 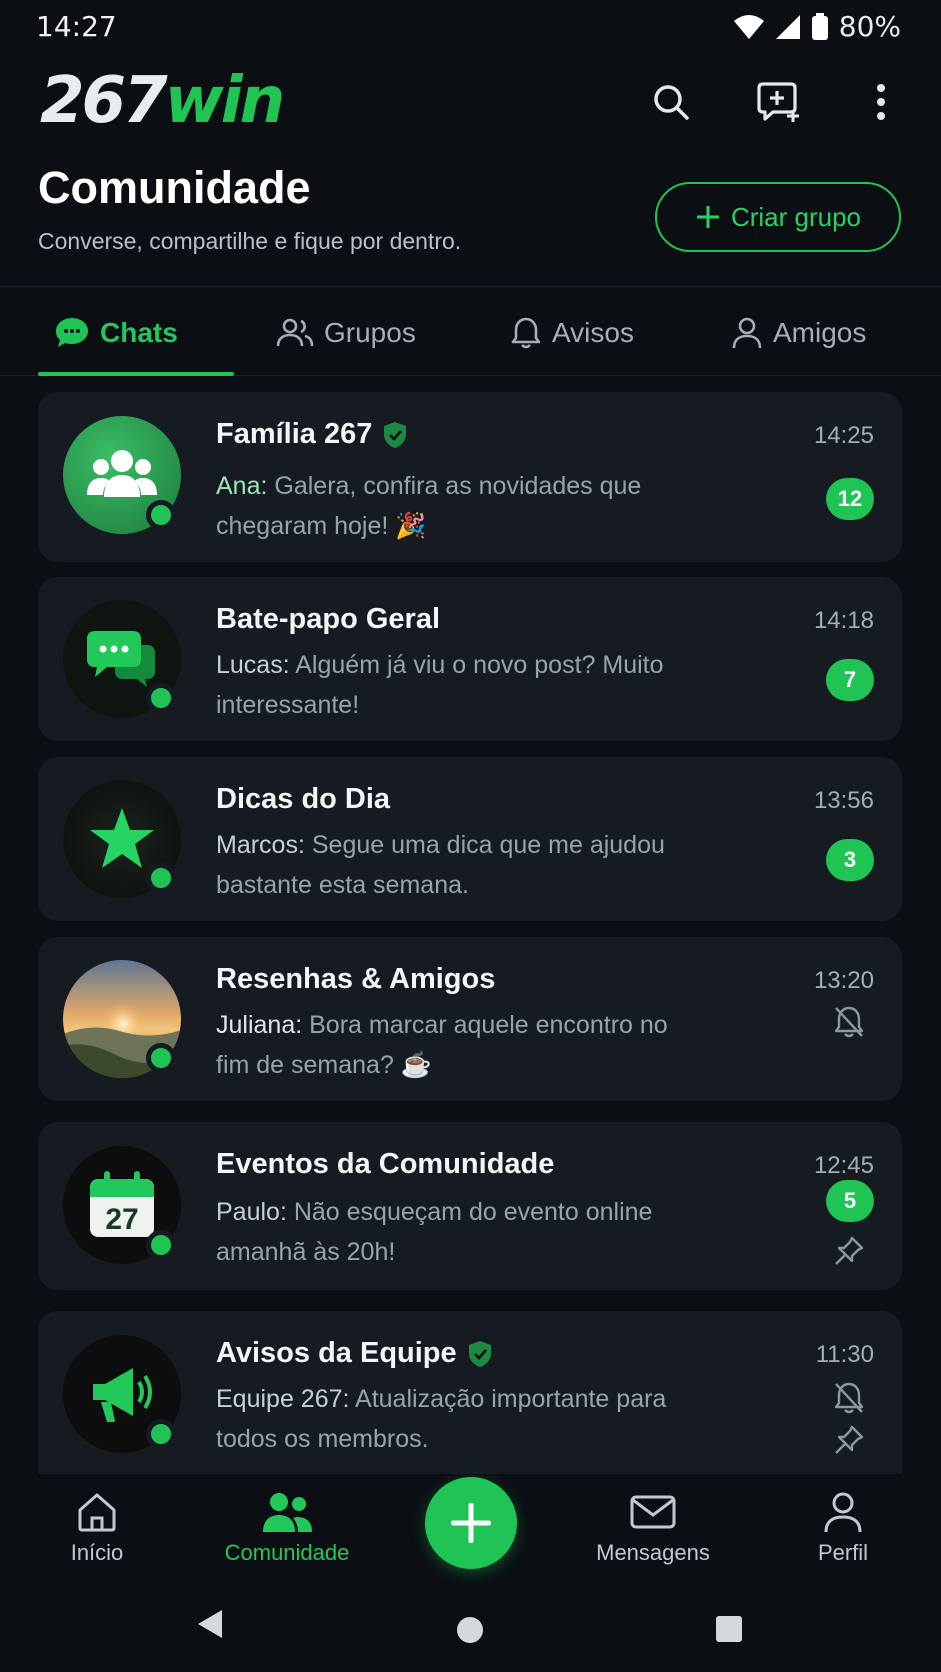 I want to click on add-fab-button, so click(x=471, y=1523).